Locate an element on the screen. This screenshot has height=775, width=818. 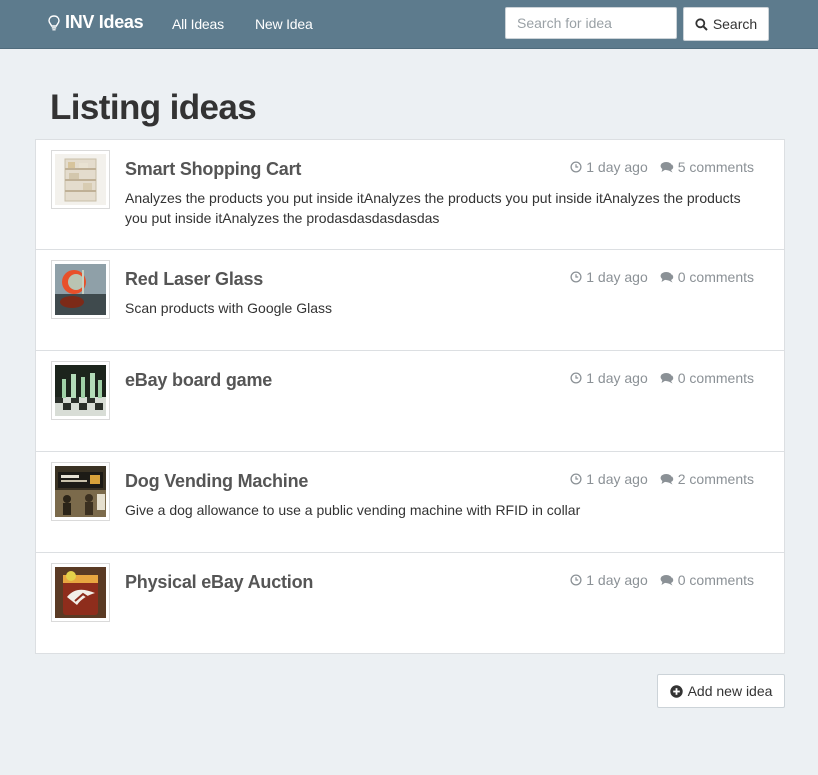
top-navbar: INV Ideas All Ideas New Idea Search is located at coordinates (409, 24).